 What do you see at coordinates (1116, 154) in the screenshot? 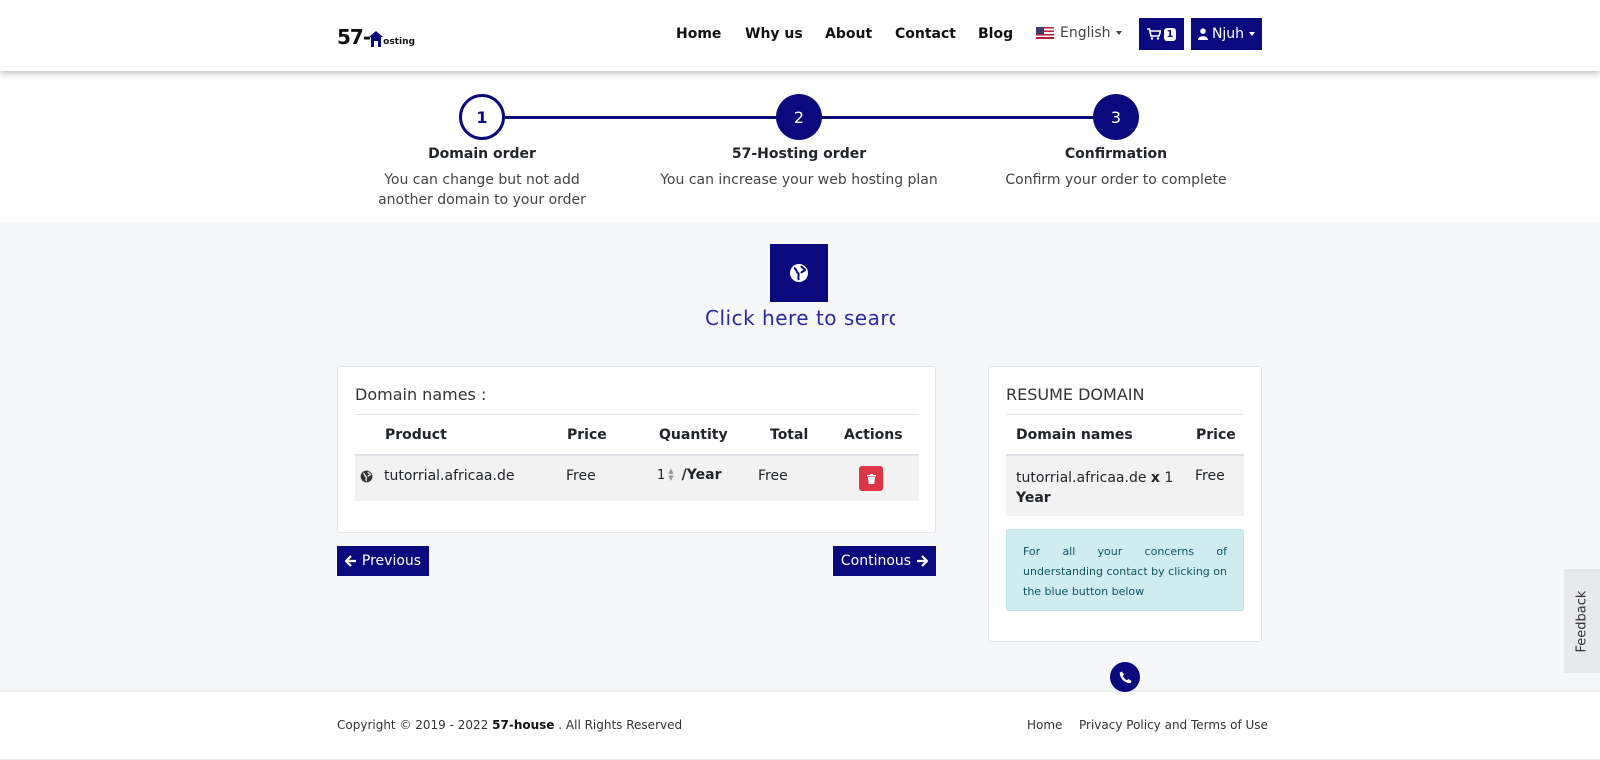
I see `step-3-title: Confirmation` at bounding box center [1116, 154].